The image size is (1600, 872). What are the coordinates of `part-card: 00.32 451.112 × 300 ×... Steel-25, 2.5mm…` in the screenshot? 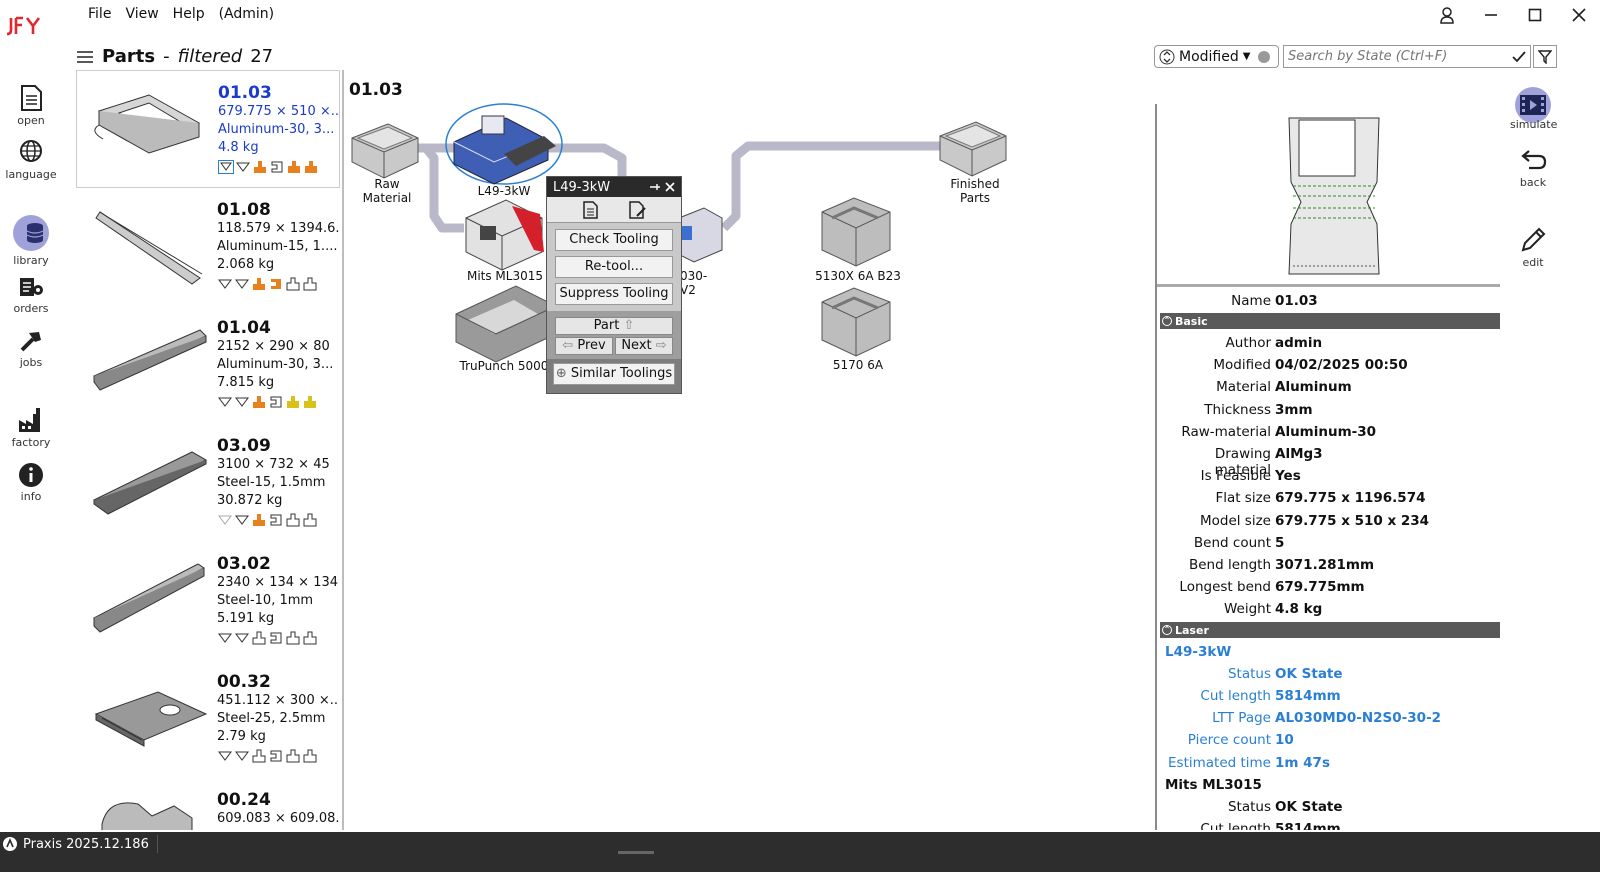 It's located at (208, 719).